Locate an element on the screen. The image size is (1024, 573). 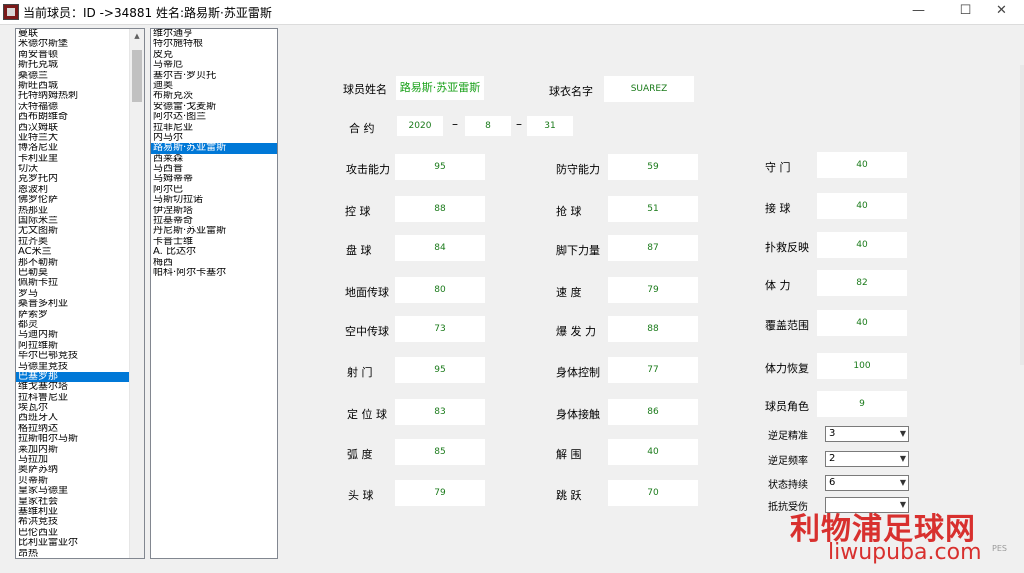
player-list-item: 帕科·阿尔卡塞尔 is located at coordinates (214, 273).